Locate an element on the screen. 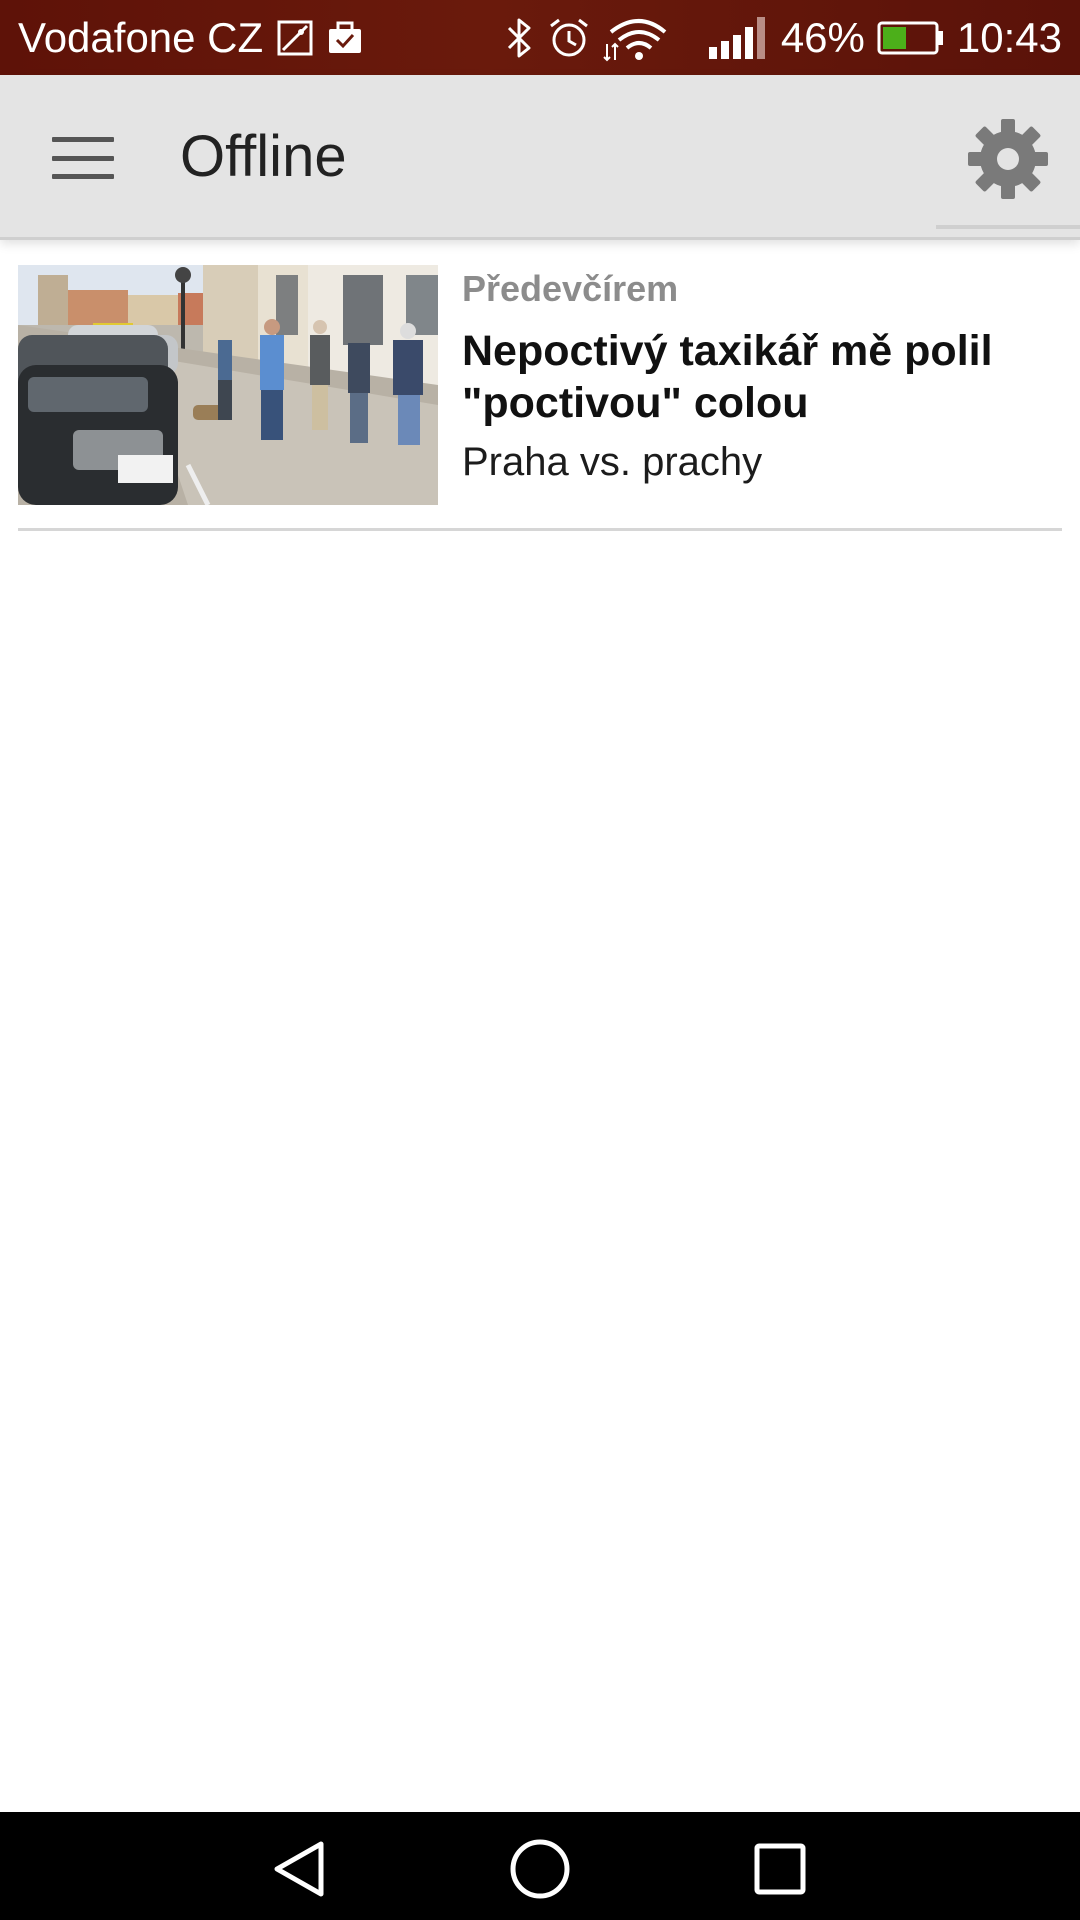 The width and height of the screenshot is (1080, 1920). status-bar: Vodafone CZ 46% 10:43 is located at coordinates (540, 37).